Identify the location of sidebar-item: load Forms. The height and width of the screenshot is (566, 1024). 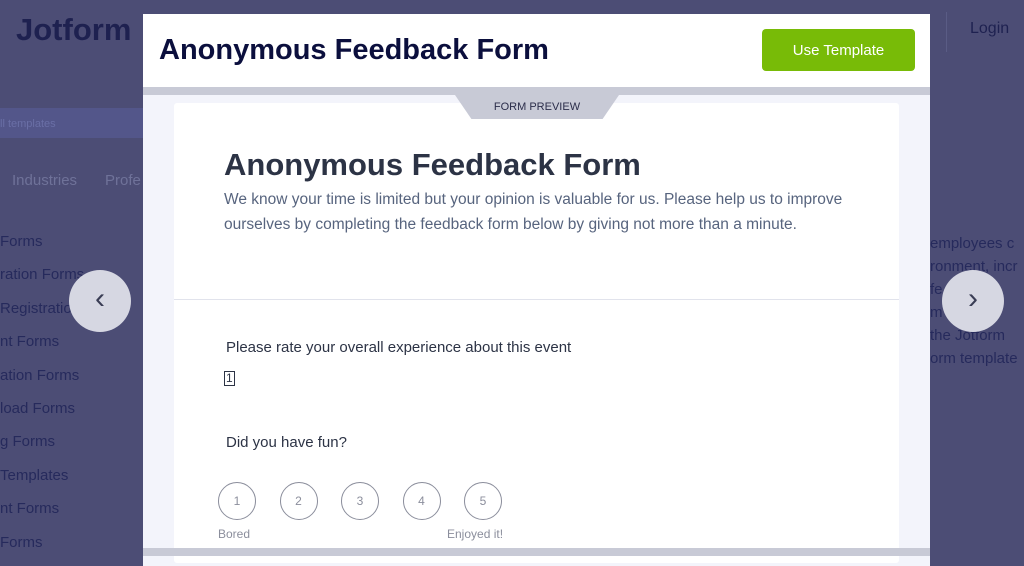
(42, 415).